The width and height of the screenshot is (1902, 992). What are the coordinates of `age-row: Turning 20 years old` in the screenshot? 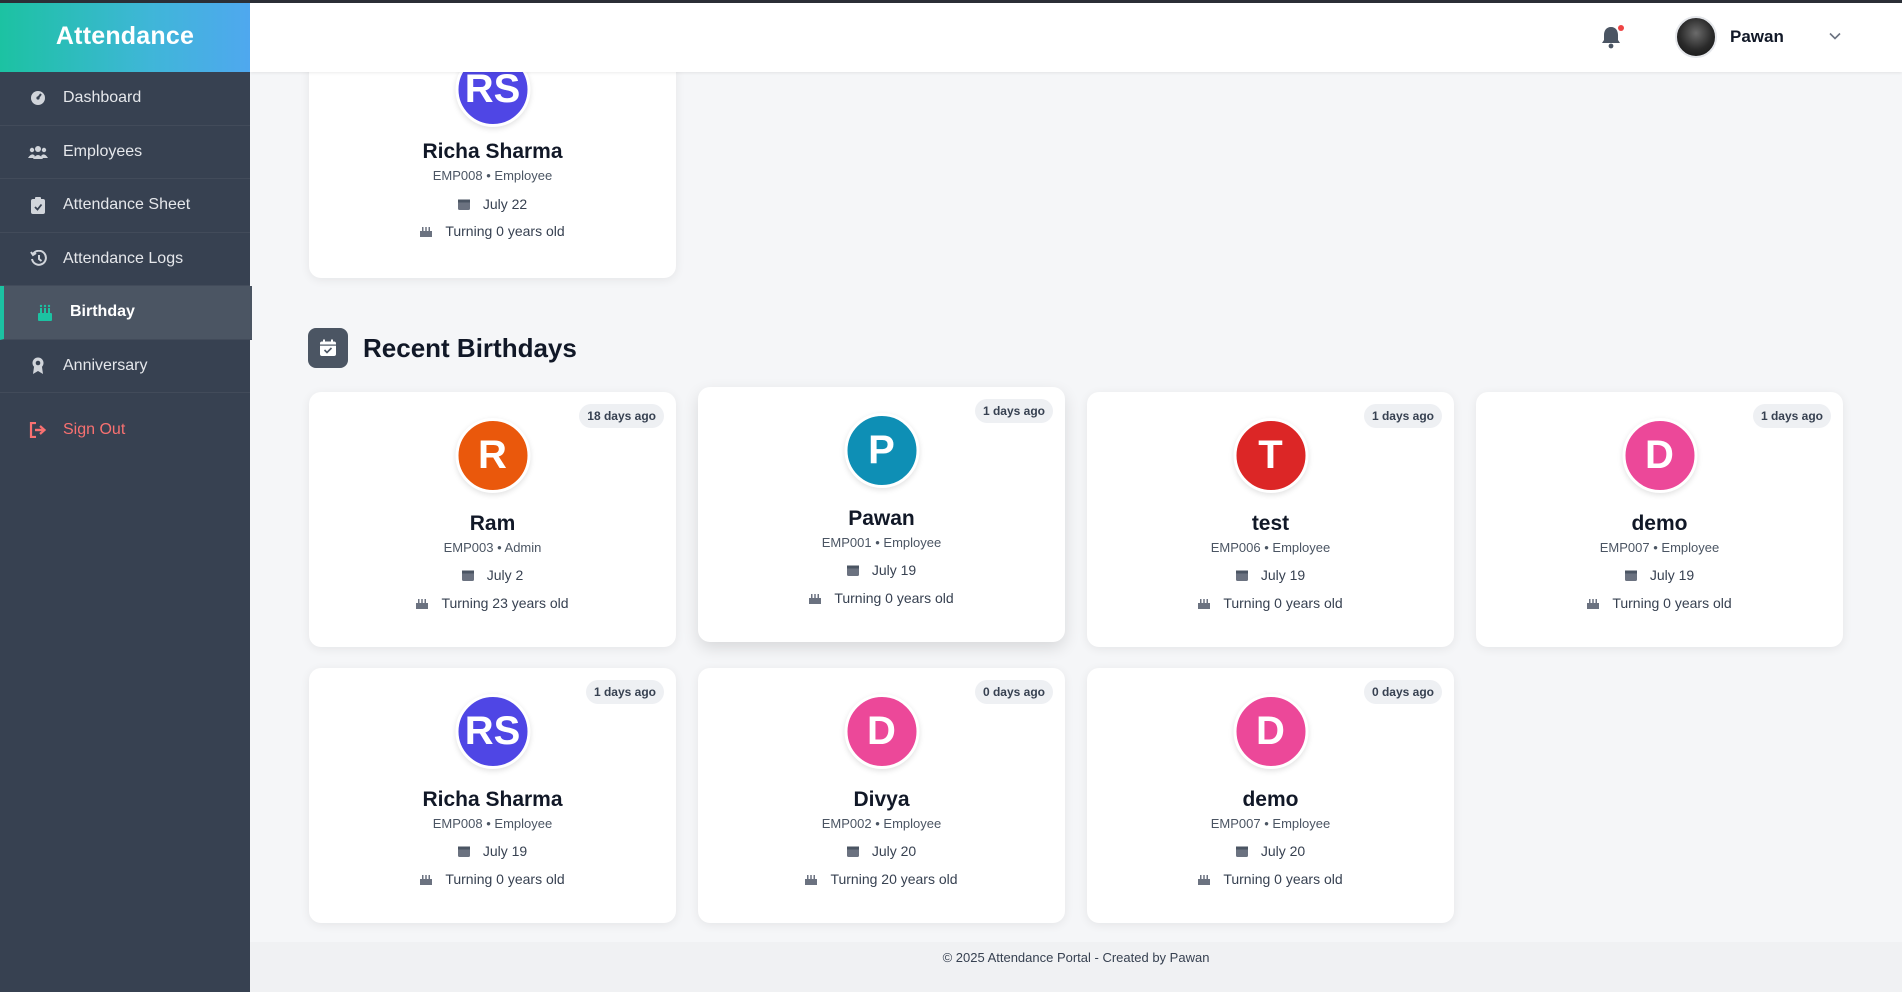 It's located at (881, 879).